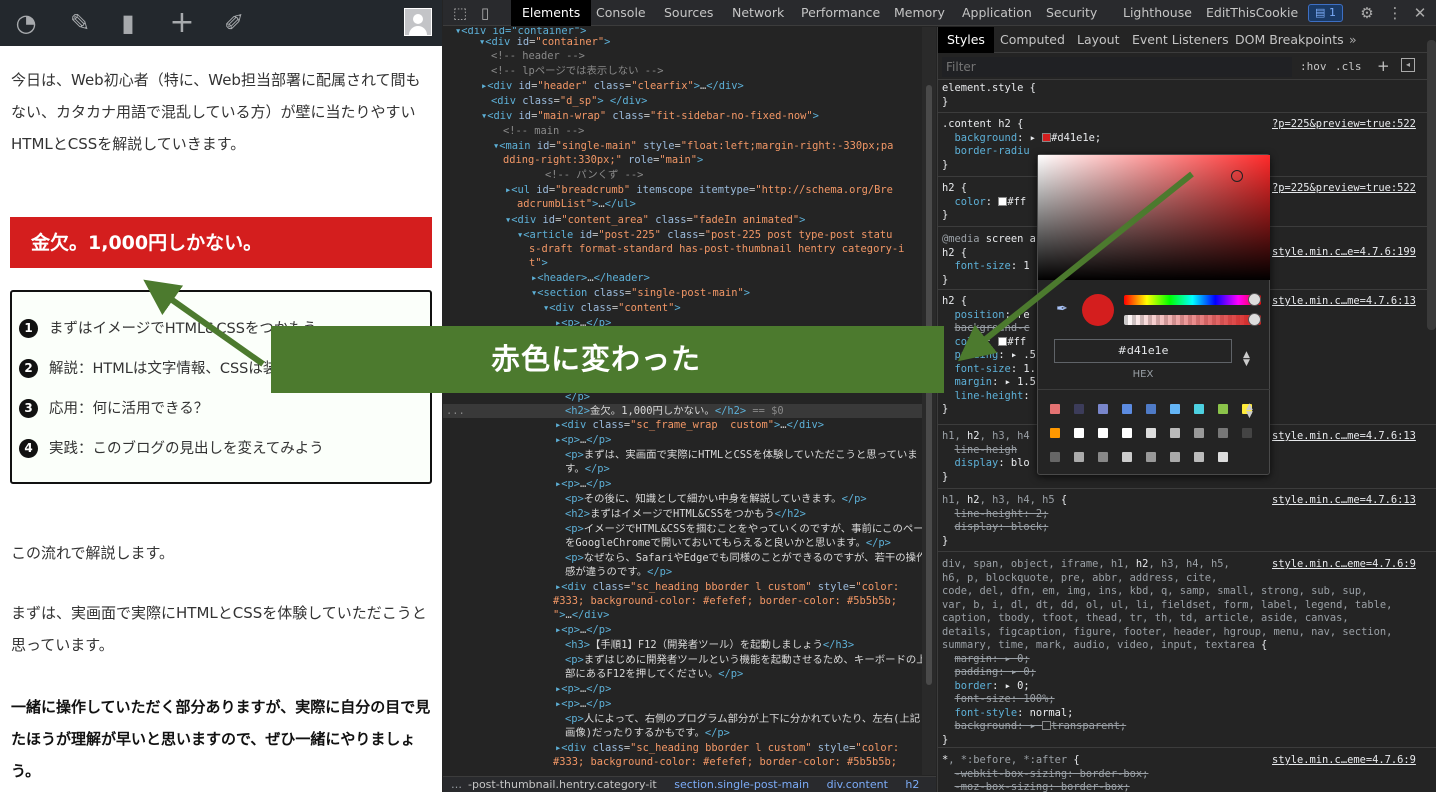  I want to click on device-toolbar-icon: ▯, so click(485, 13).